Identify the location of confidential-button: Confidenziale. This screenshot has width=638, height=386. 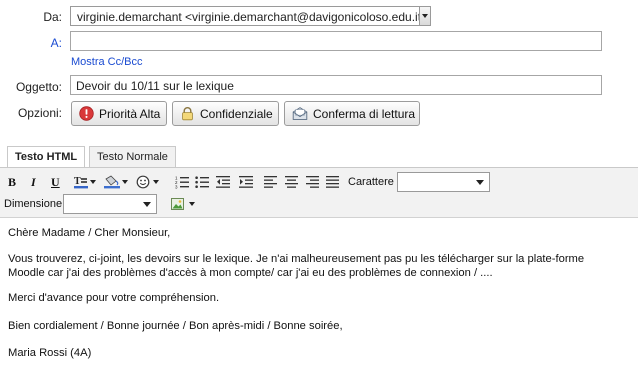
(225, 113).